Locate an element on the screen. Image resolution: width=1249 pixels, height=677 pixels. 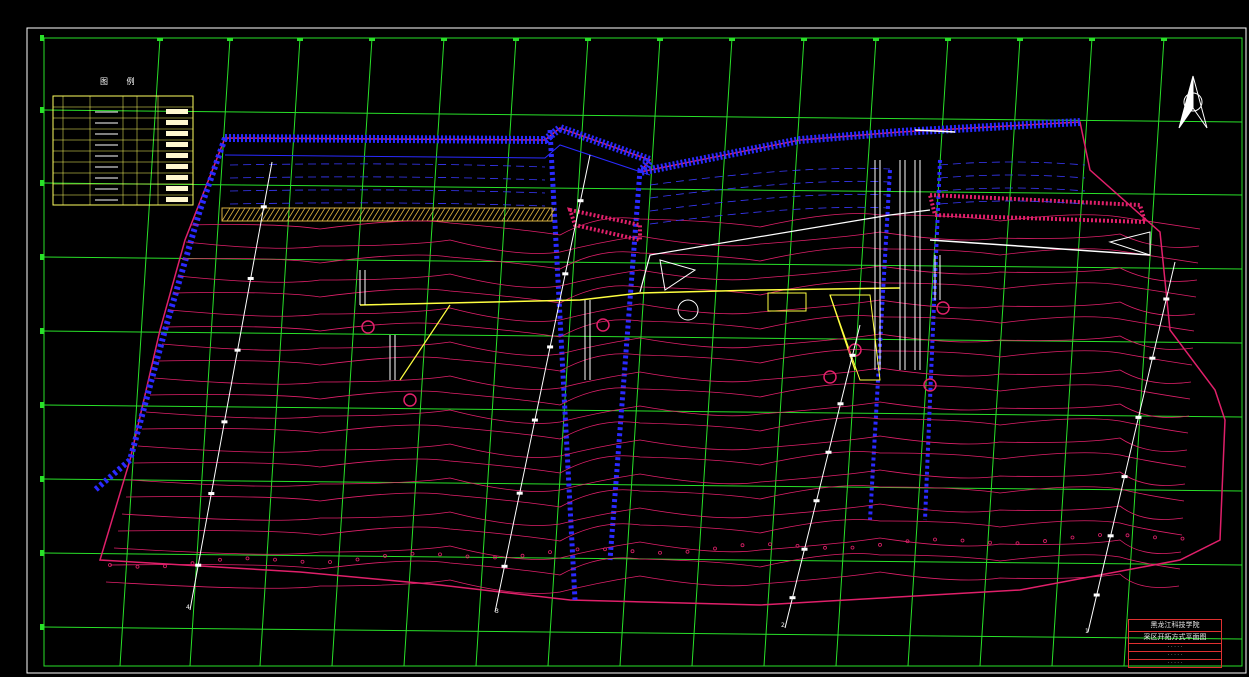
hatched-block is located at coordinates (604, 225).